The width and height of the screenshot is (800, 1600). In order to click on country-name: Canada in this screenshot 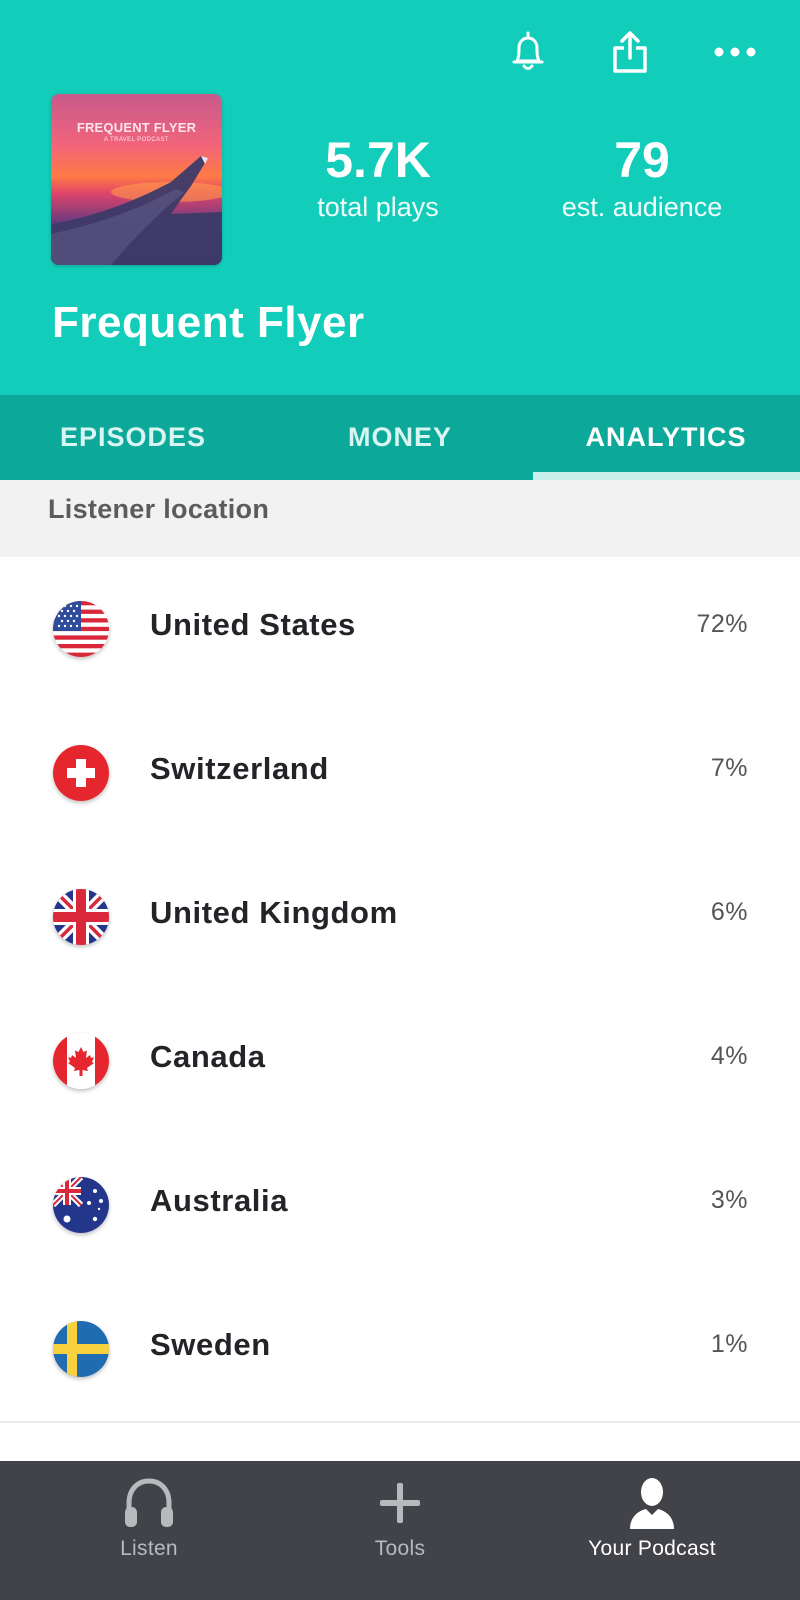, I will do `click(208, 1056)`.